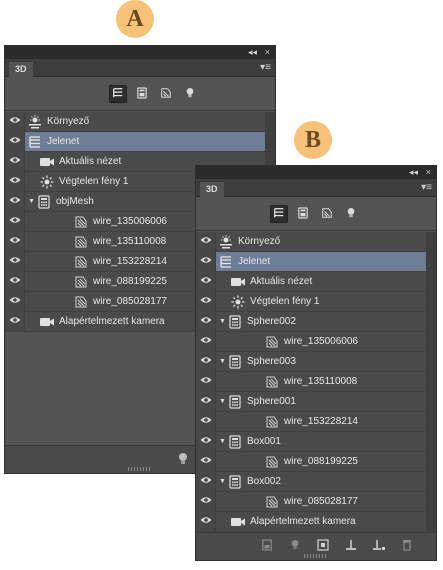 The width and height of the screenshot is (443, 570). I want to click on scrollbar, so click(431, 382).